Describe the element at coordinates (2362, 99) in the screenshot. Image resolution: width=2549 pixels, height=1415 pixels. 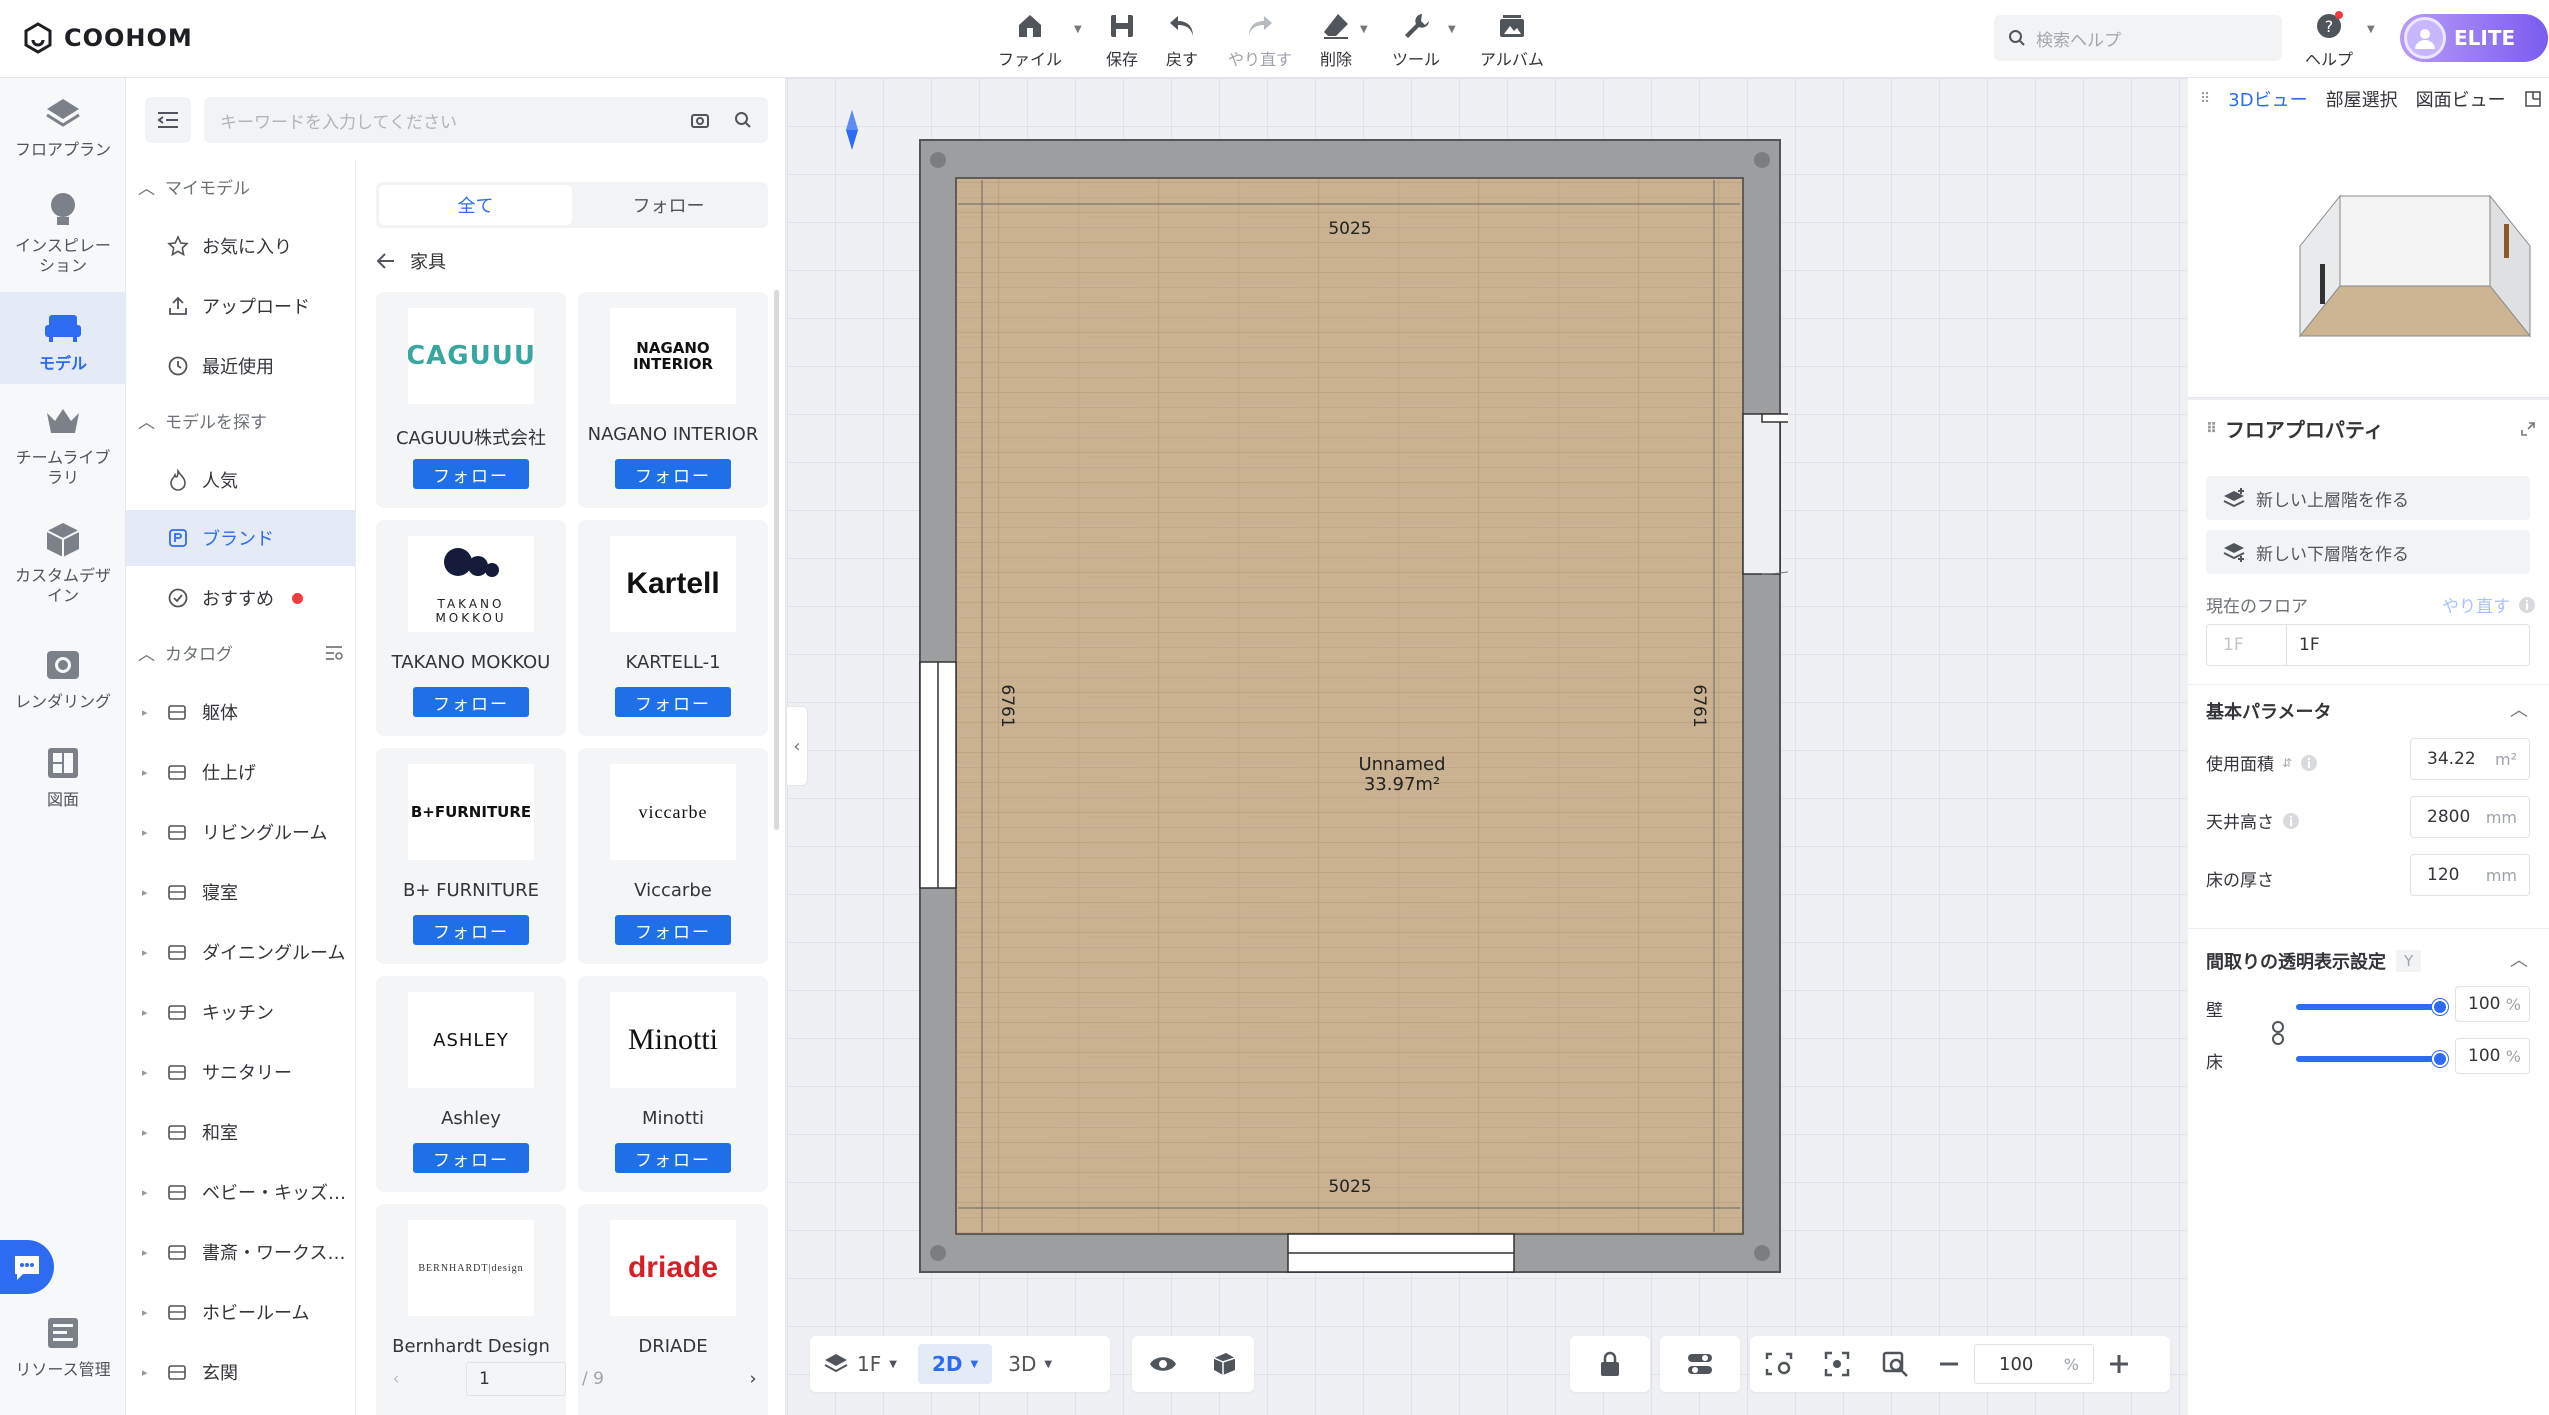
I see `tab-room-select: 部屋選択` at that location.